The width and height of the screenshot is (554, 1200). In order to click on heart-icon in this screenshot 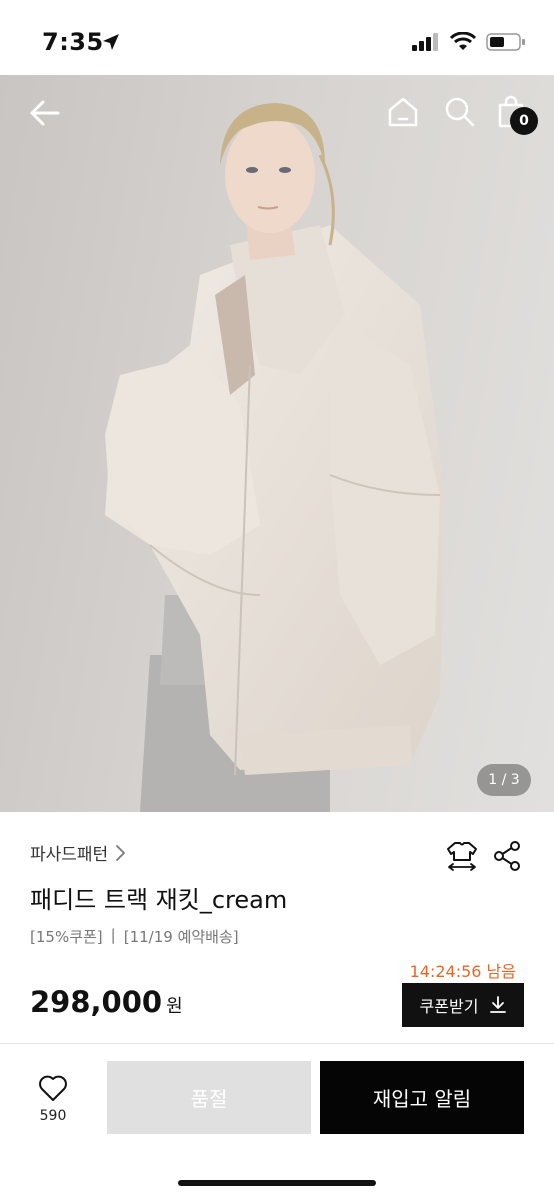, I will do `click(53, 1088)`.